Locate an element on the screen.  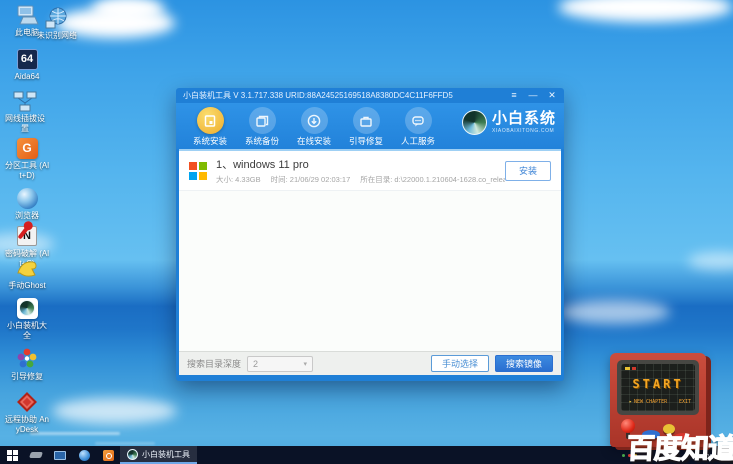
desktop-icon-label: 分区工具 (Alt+D) is located at coordinates (27, 170).